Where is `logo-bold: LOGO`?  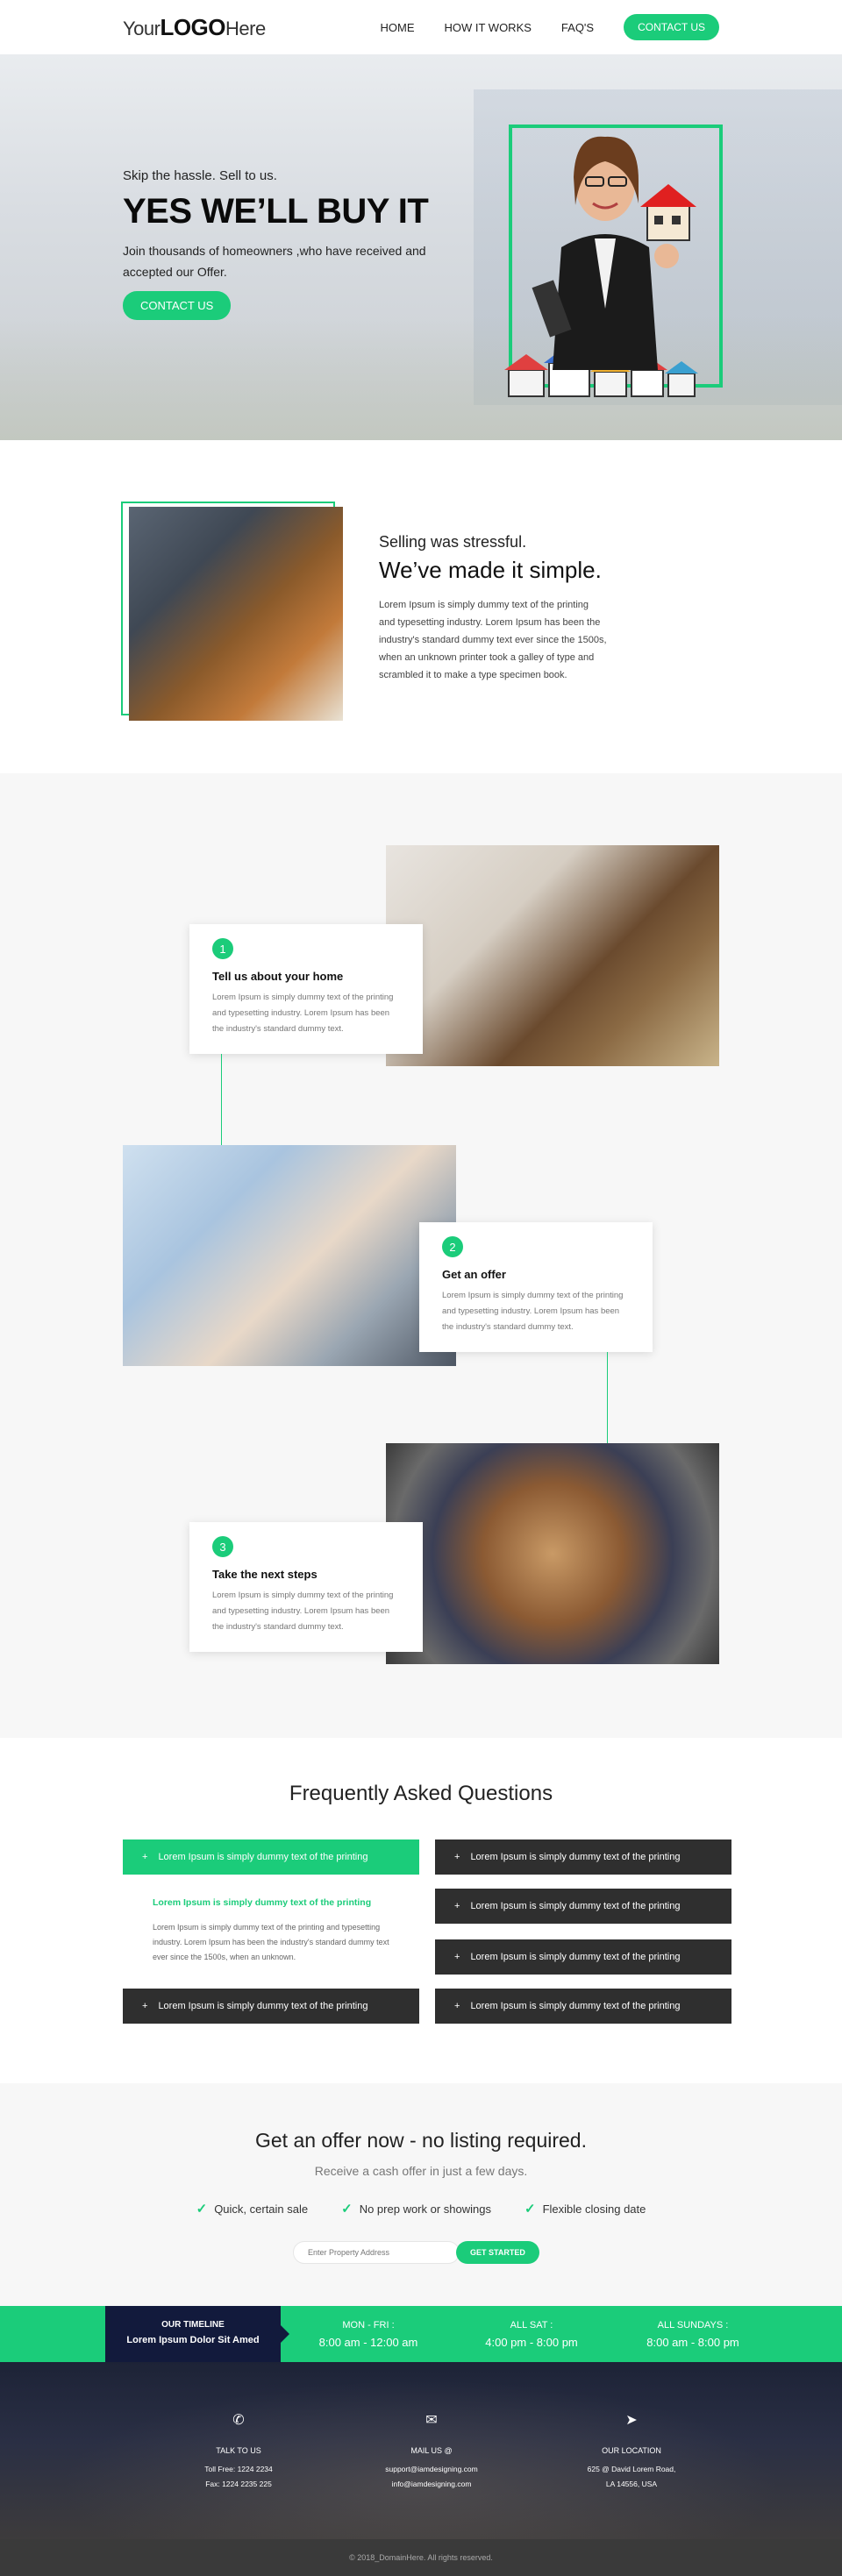 logo-bold: LOGO is located at coordinates (193, 26).